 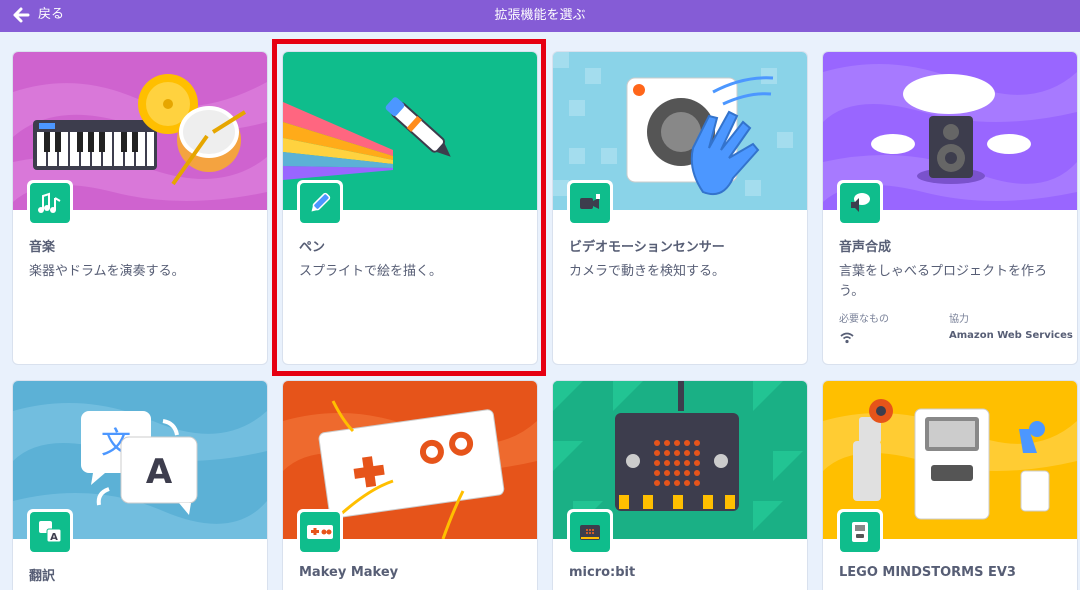 What do you see at coordinates (349, 572) in the screenshot?
I see `extension-name: Makey Makey` at bounding box center [349, 572].